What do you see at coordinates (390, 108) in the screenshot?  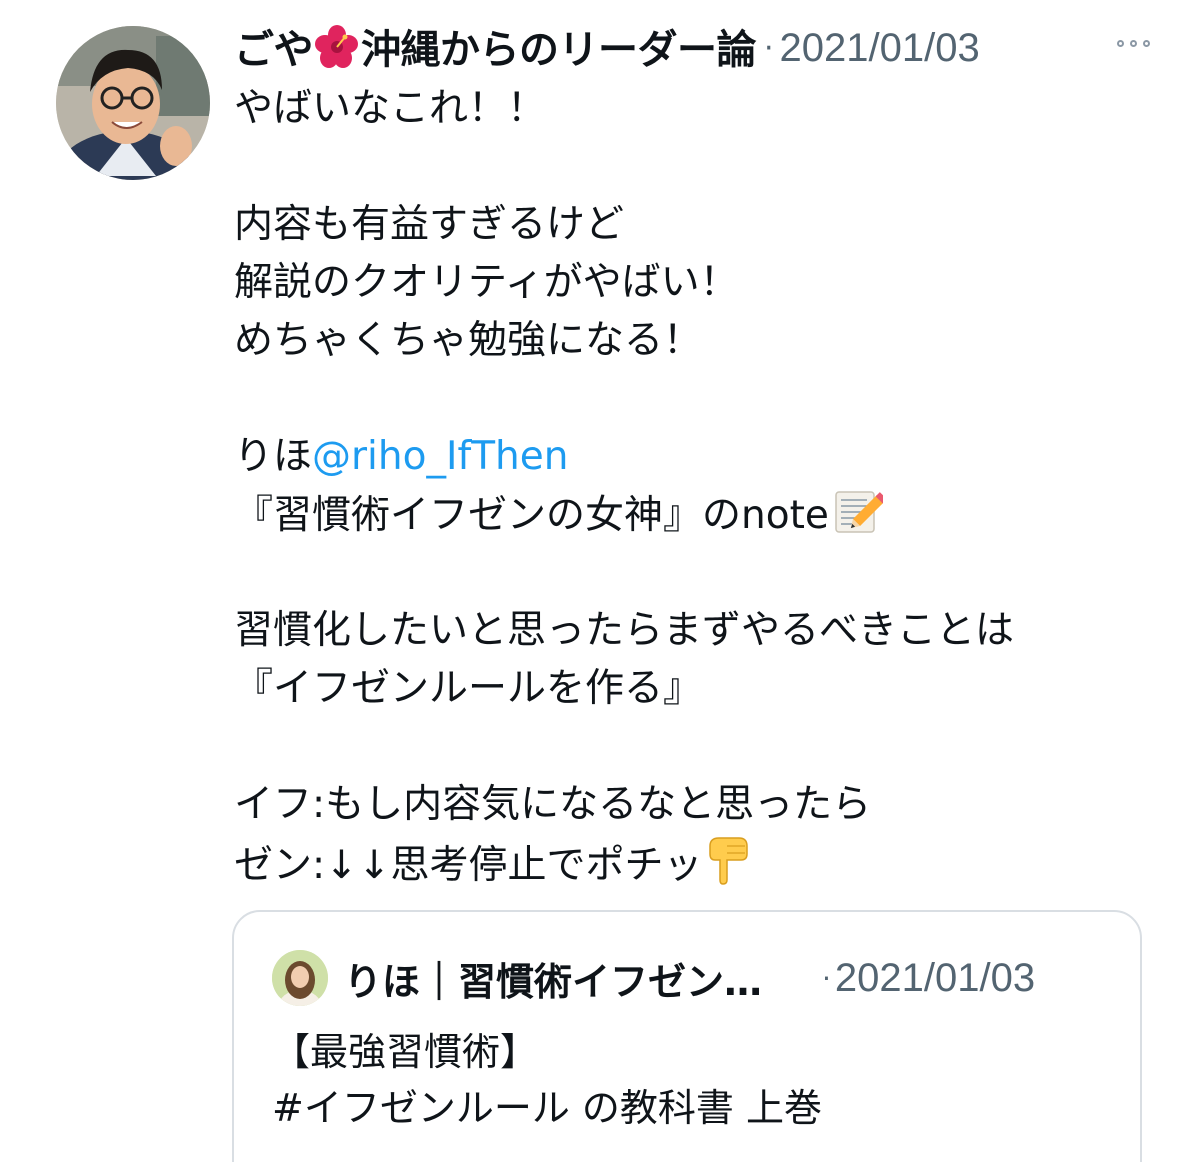 I see `tweet-line: やばいなこれ！！` at bounding box center [390, 108].